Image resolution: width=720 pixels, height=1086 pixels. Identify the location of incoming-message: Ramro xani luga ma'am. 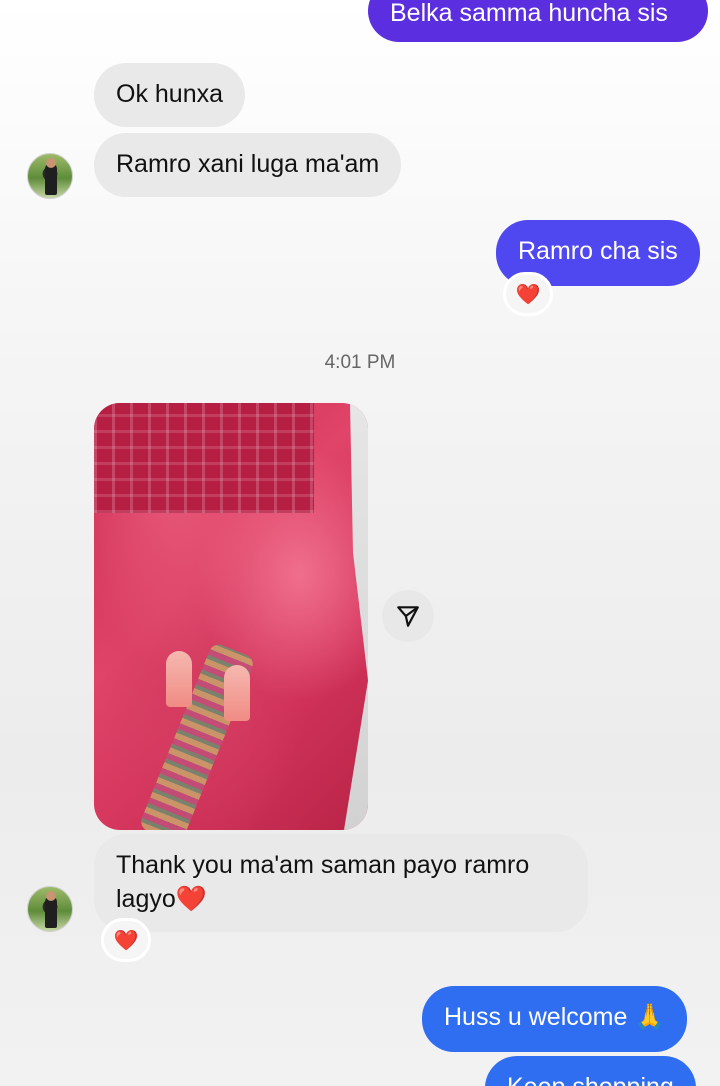
(248, 165).